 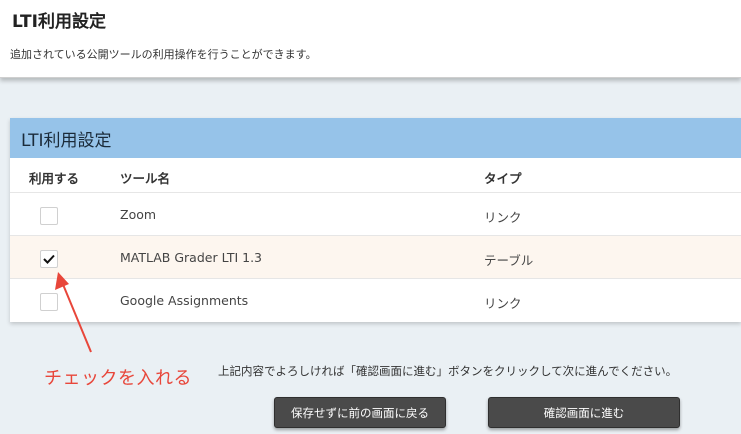 I want to click on instruction-text: 上記内容でよろしければ「確認画面に進む」ボタンをクリックして次に進んでください。, so click(x=448, y=371).